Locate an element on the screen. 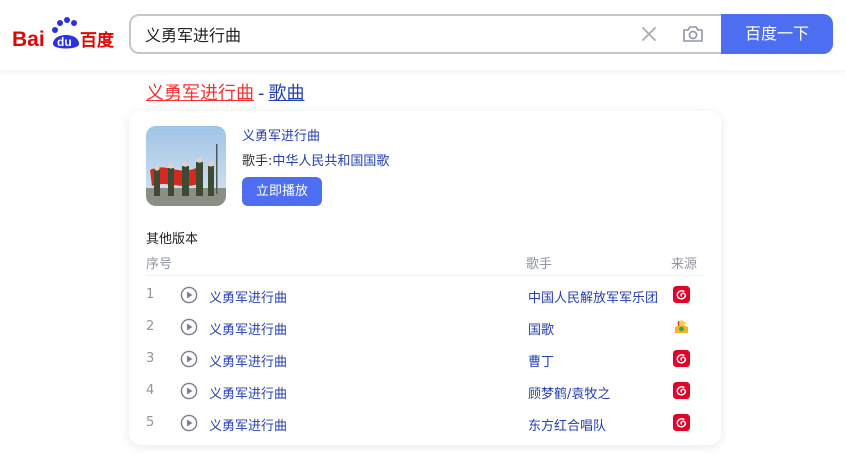 The width and height of the screenshot is (846, 456). play-now-button: 立即播放 is located at coordinates (282, 191).